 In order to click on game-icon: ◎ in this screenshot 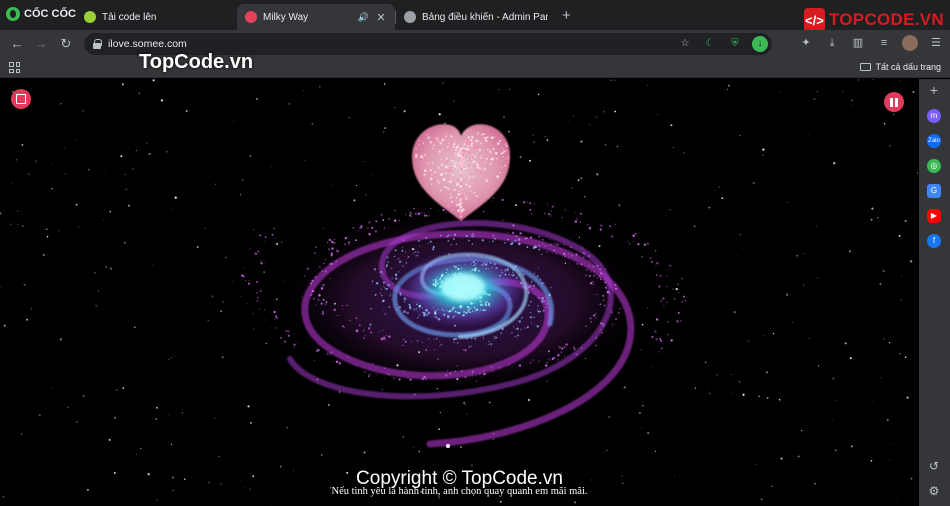, I will do `click(934, 166)`.